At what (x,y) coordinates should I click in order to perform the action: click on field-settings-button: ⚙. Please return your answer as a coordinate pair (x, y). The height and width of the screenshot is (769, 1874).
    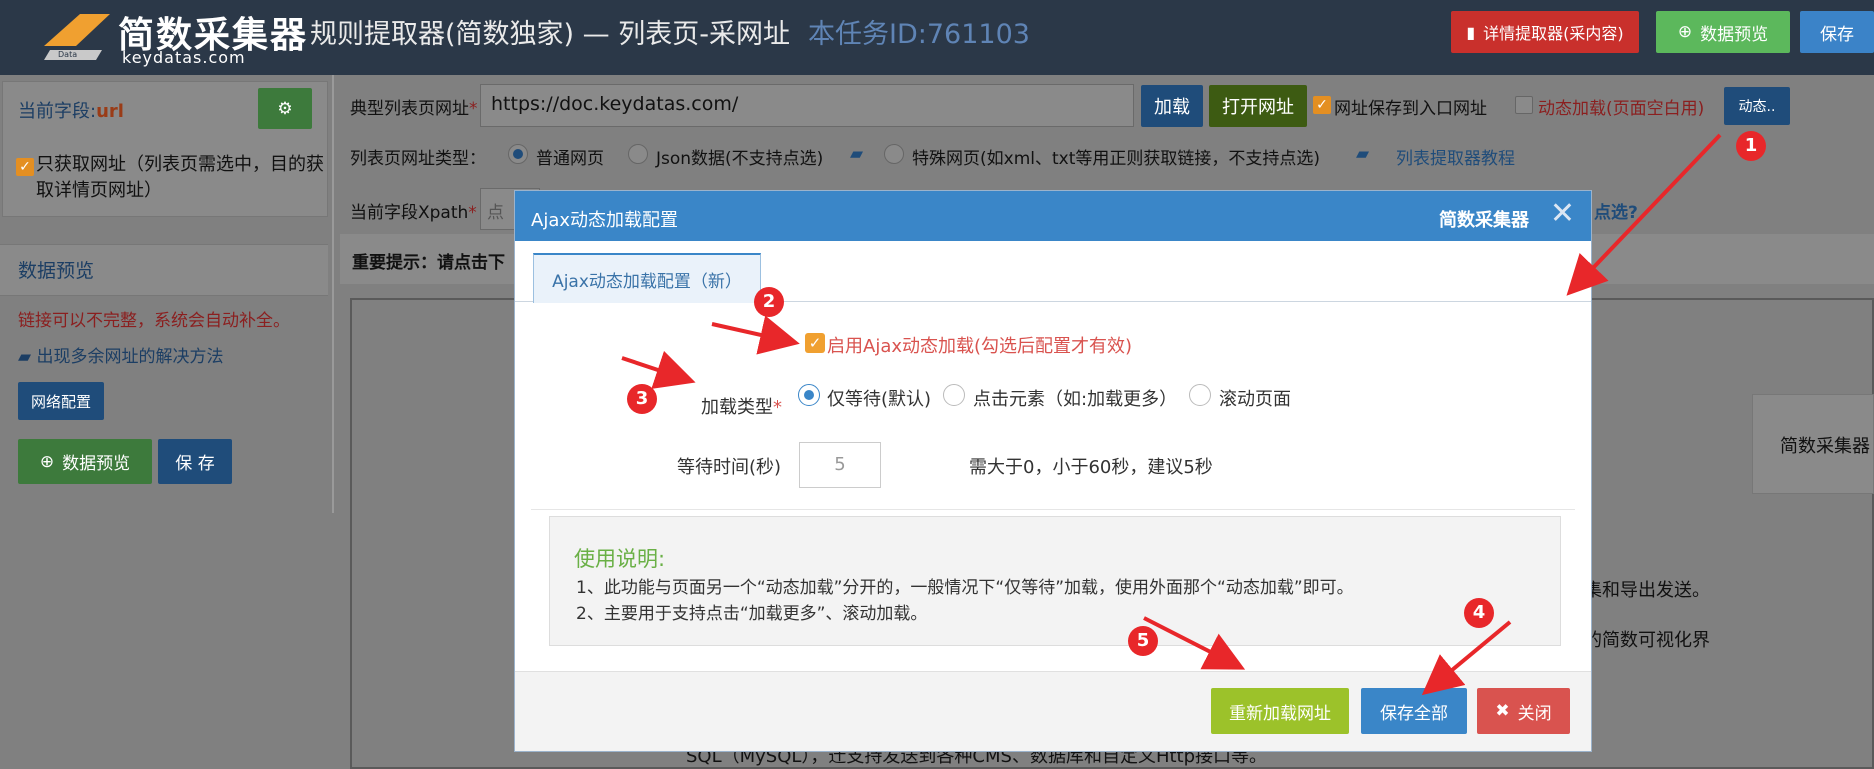
    Looking at the image, I should click on (285, 108).